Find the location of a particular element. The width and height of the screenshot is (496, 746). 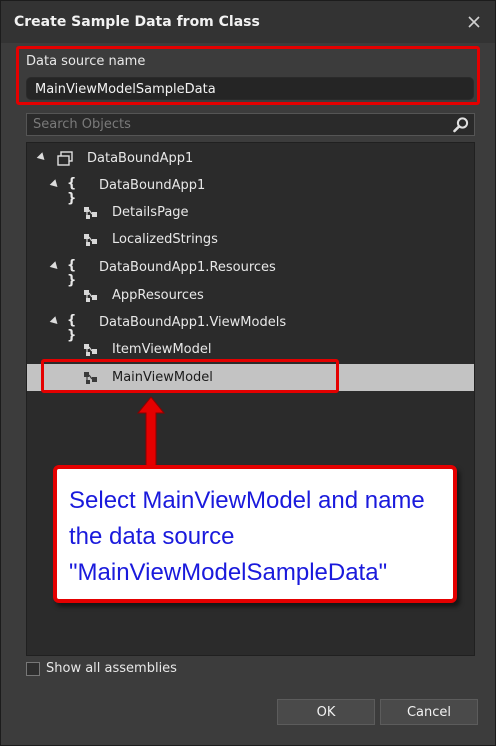

selection-highlight is located at coordinates (190, 376).